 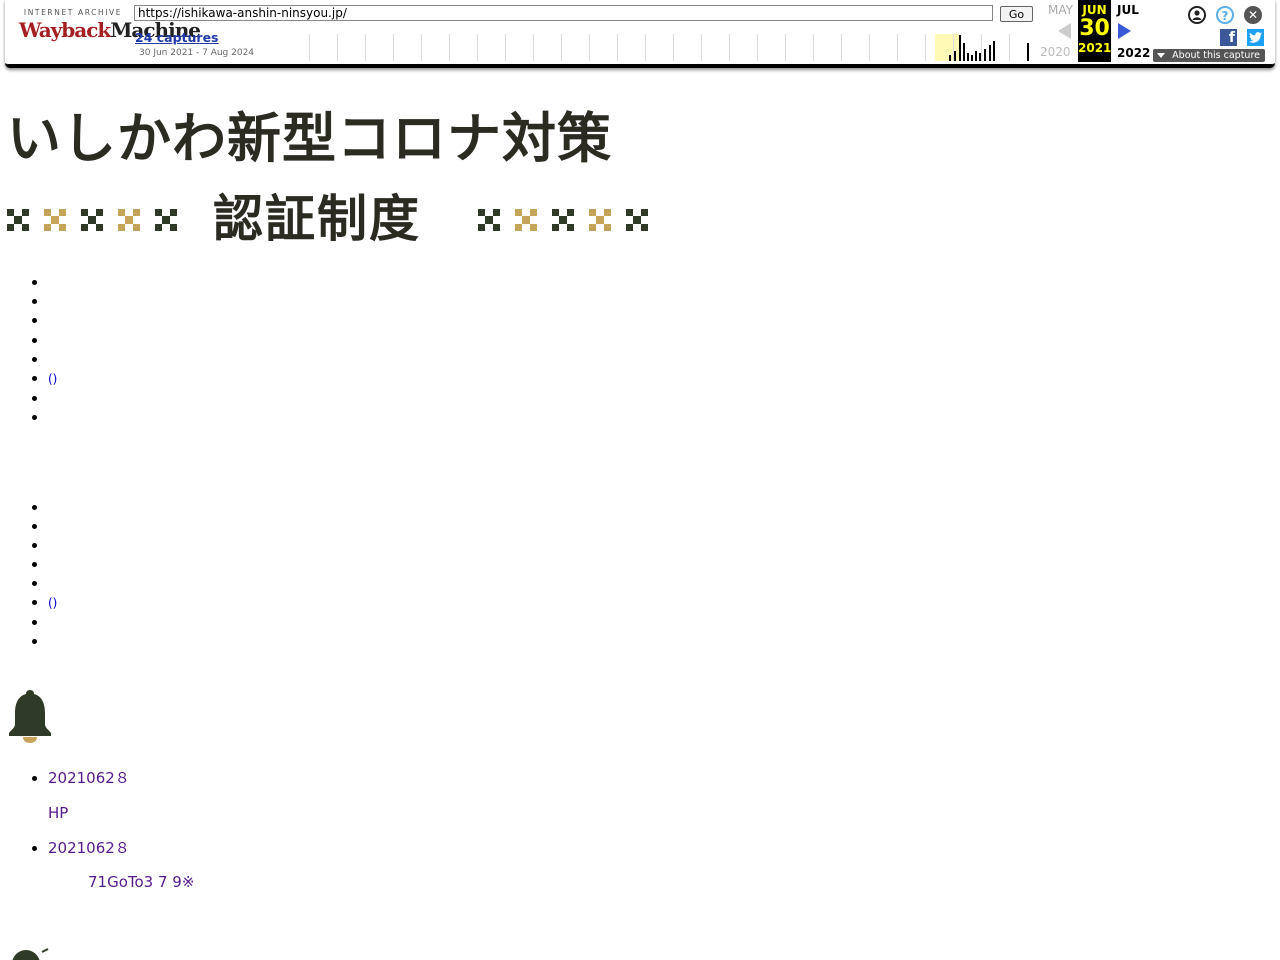 What do you see at coordinates (1064, 31) in the screenshot?
I see `prev-capture-arrow-icon` at bounding box center [1064, 31].